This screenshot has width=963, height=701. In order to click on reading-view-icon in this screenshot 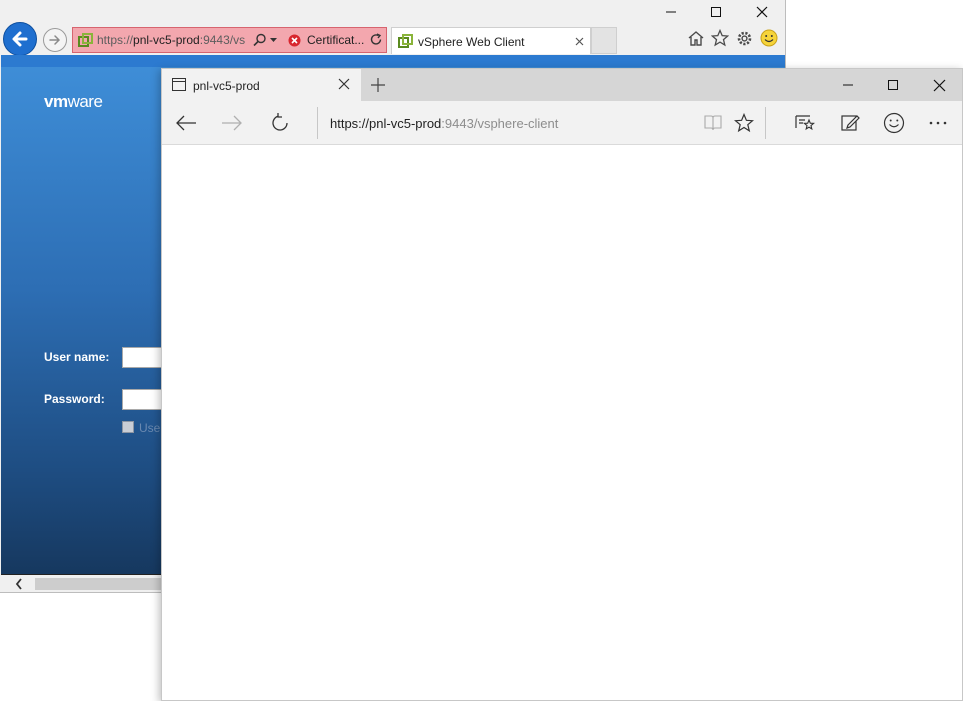, I will do `click(713, 123)`.